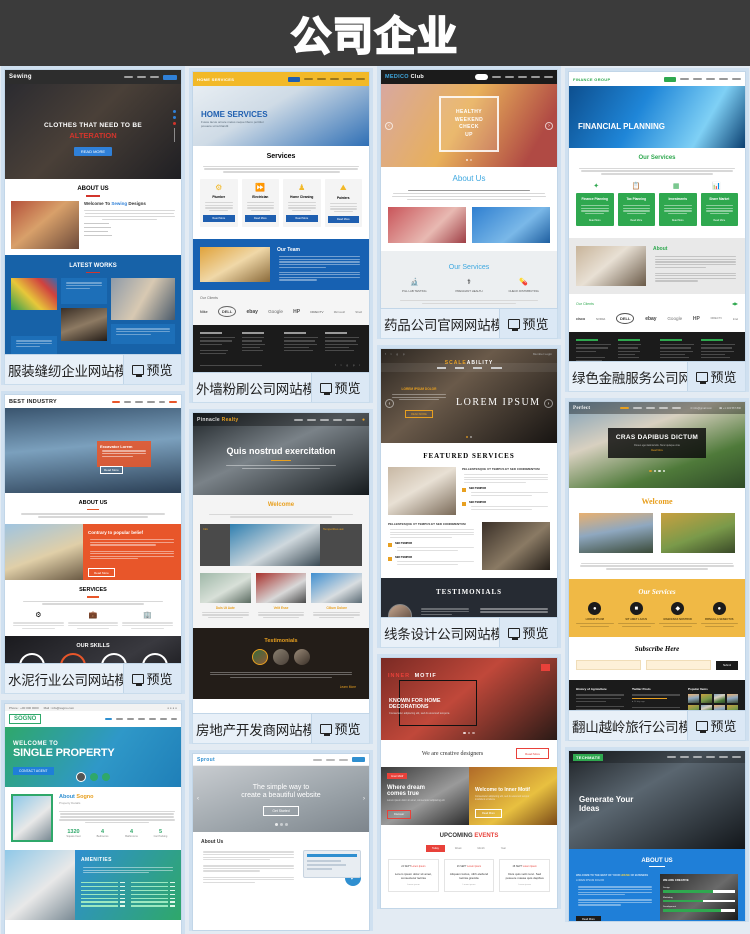  I want to click on feature-button: Read More, so click(101, 573).